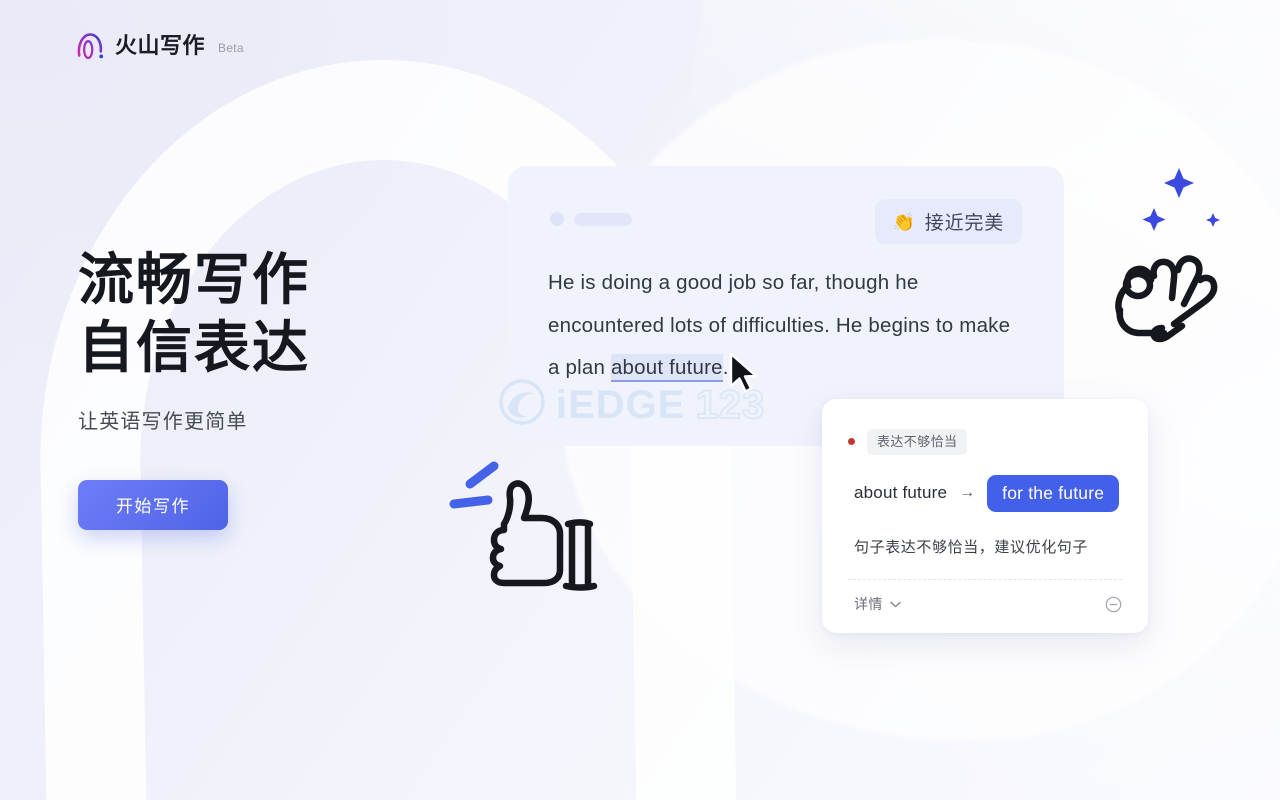 The width and height of the screenshot is (1280, 800). What do you see at coordinates (194, 279) in the screenshot?
I see `hero-title-line-1: 流畅写作` at bounding box center [194, 279].